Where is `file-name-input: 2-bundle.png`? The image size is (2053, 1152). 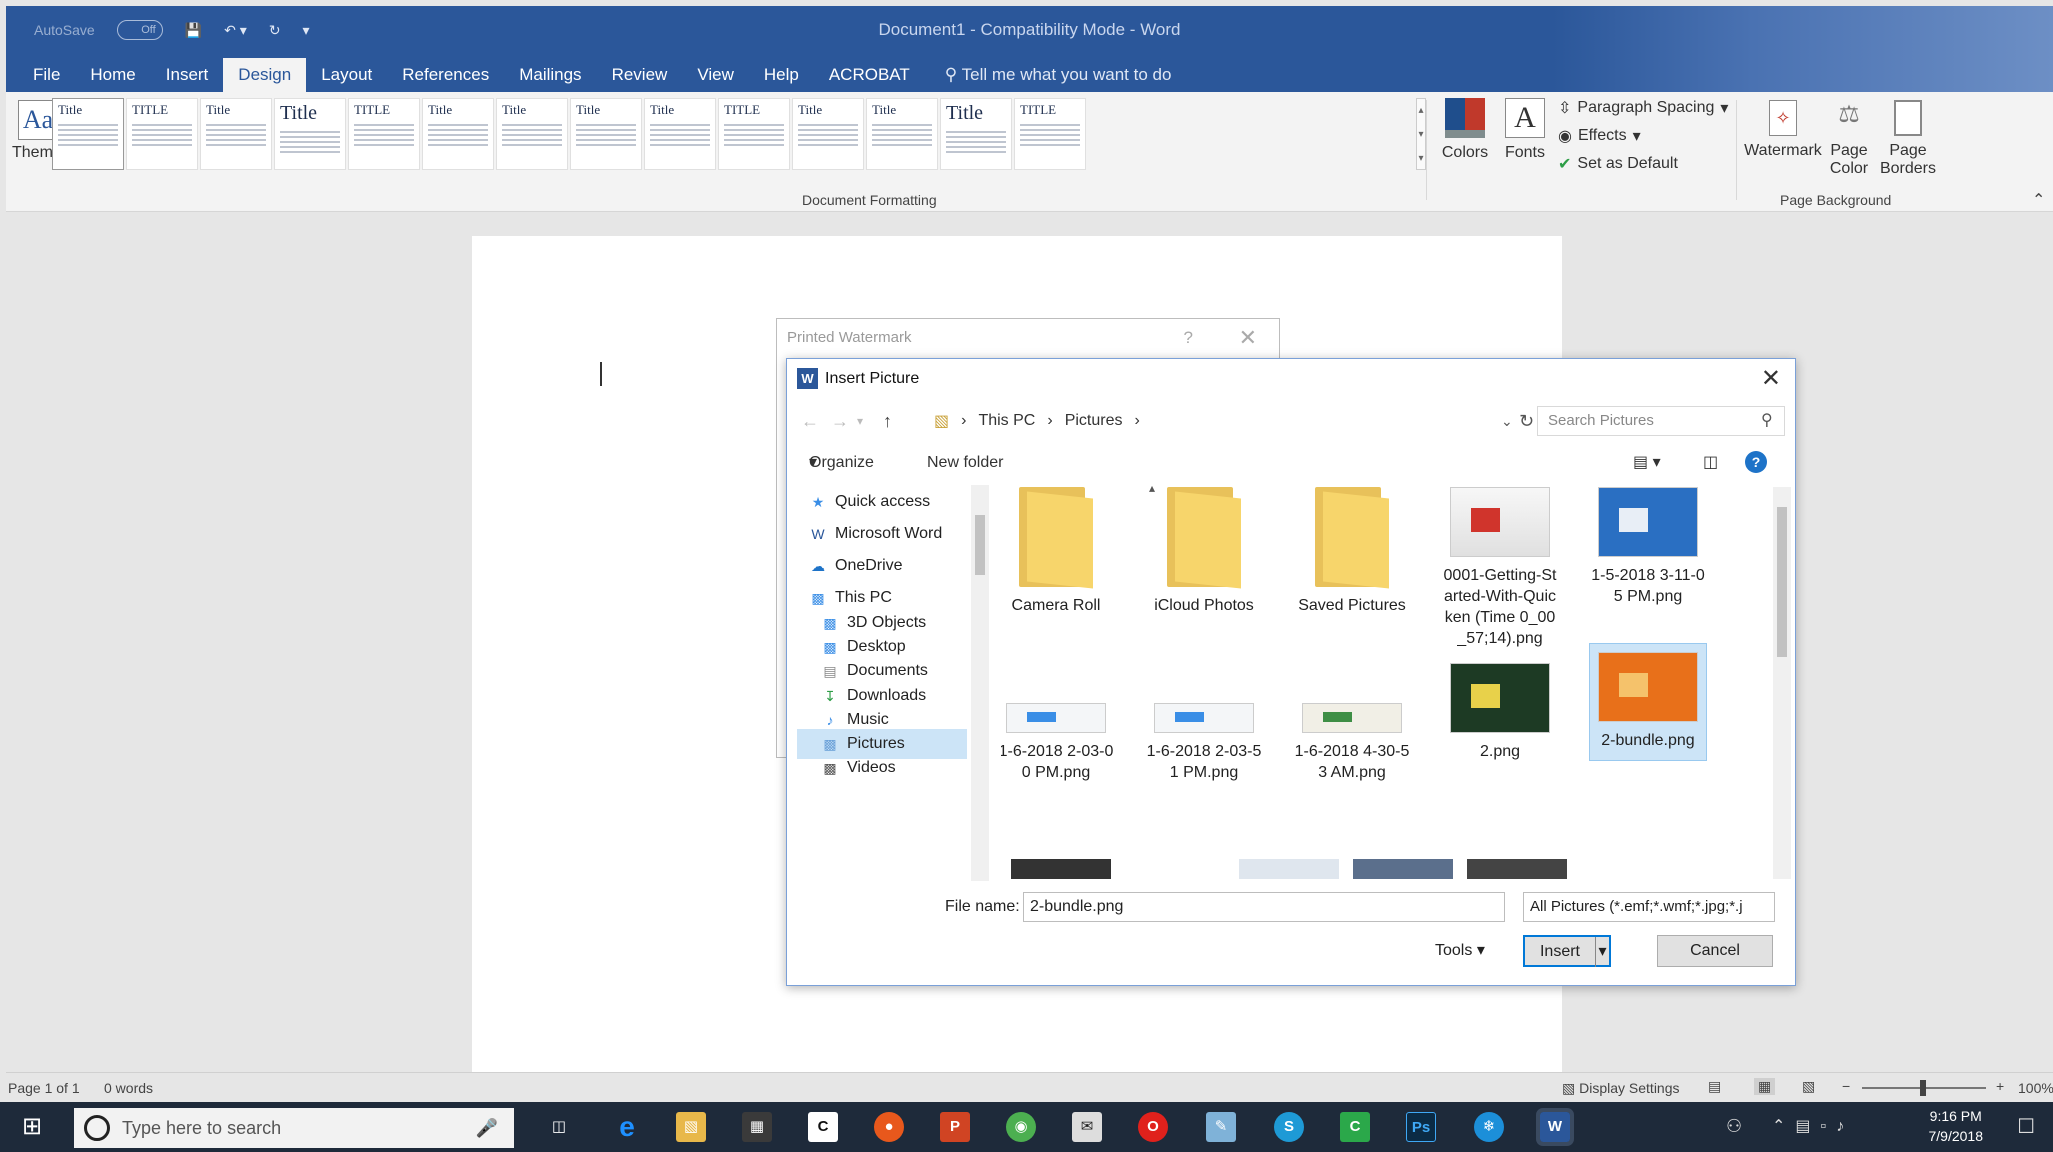 file-name-input: 2-bundle.png is located at coordinates (1264, 907).